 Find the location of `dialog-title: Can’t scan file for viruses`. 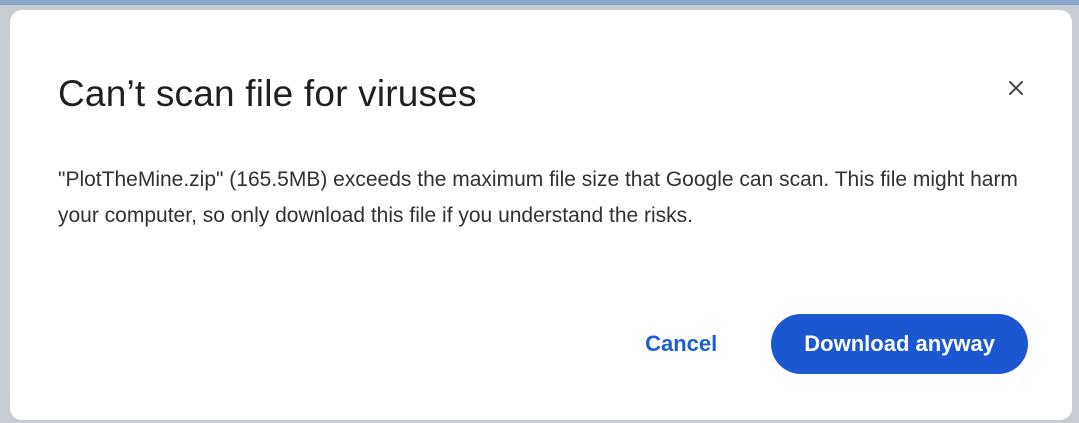

dialog-title: Can’t scan file for viruses is located at coordinates (267, 93).